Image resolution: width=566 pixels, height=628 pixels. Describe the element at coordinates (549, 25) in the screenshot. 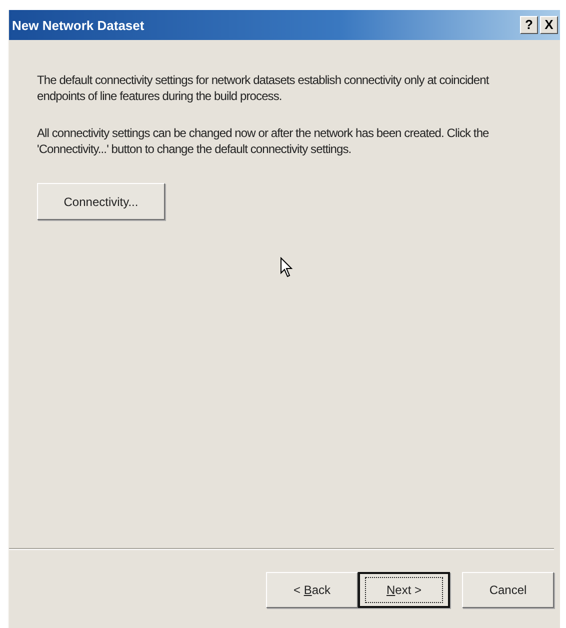

I see `close-button: X` at that location.